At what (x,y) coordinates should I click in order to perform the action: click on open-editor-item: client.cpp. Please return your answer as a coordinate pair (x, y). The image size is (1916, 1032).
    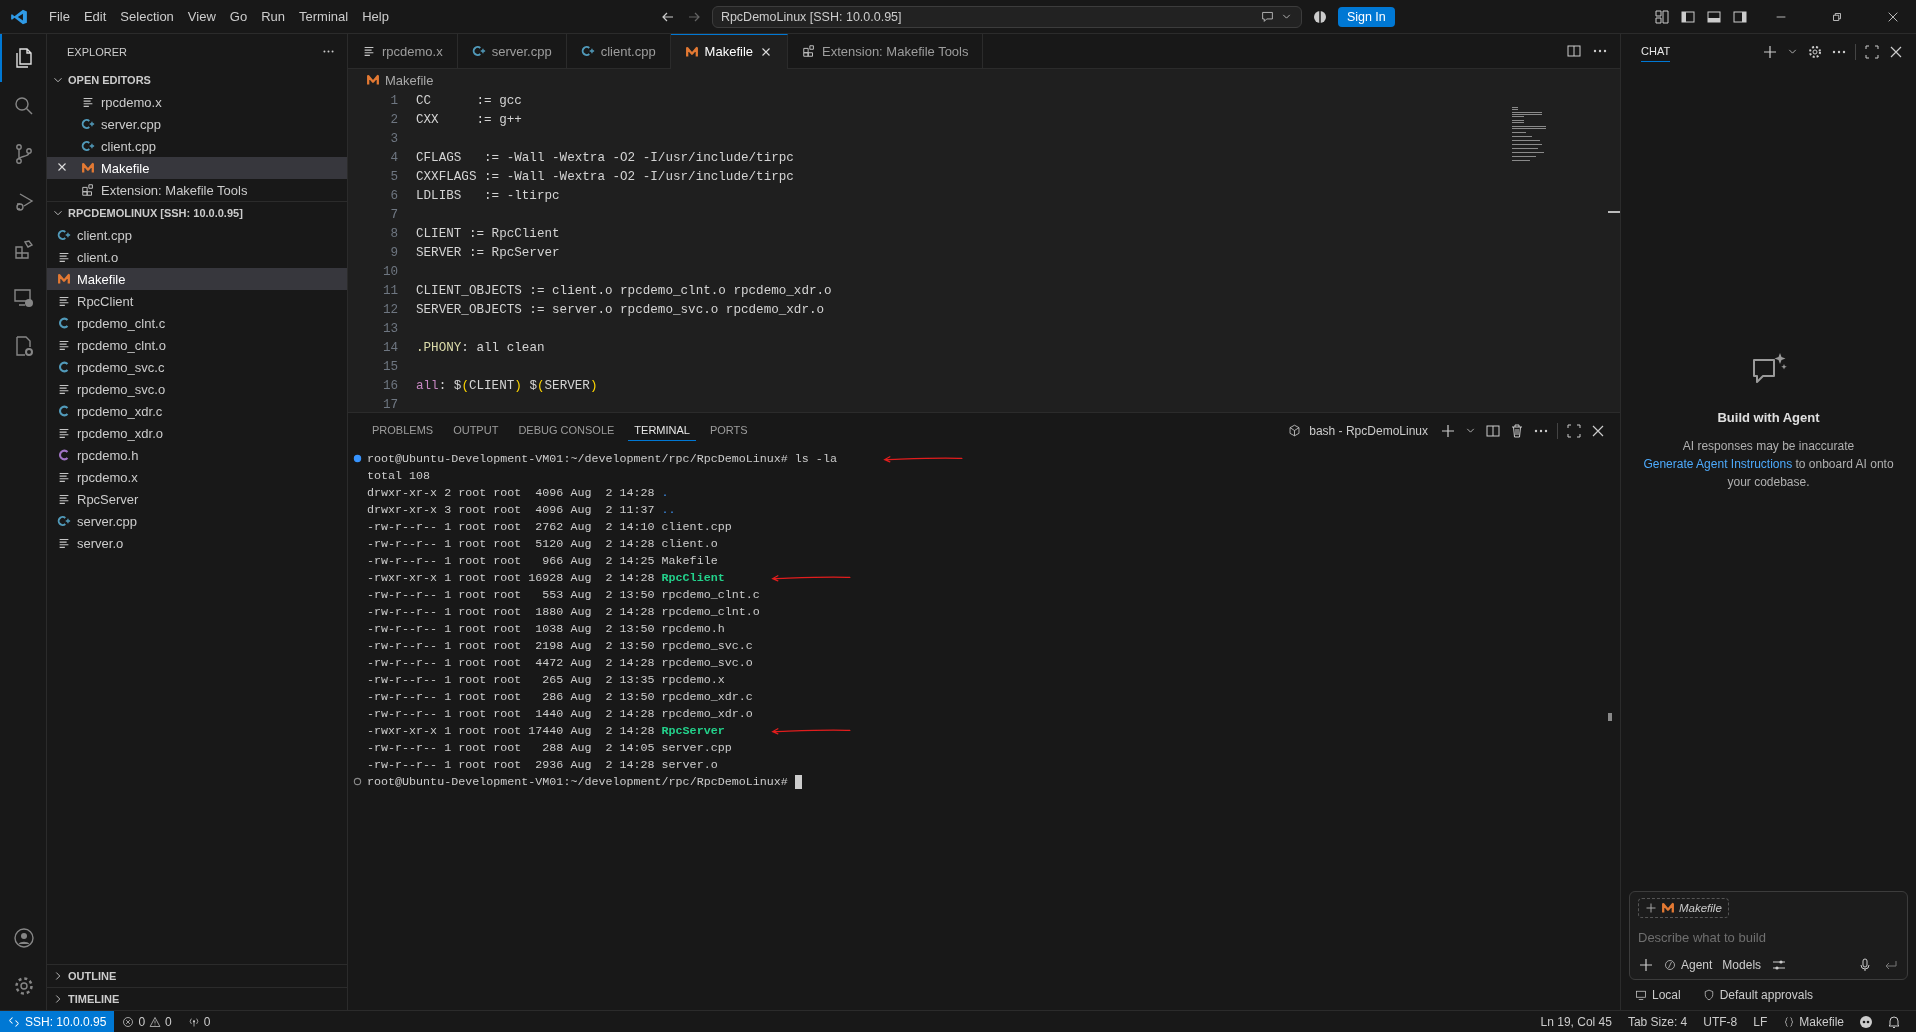
    Looking at the image, I should click on (197, 146).